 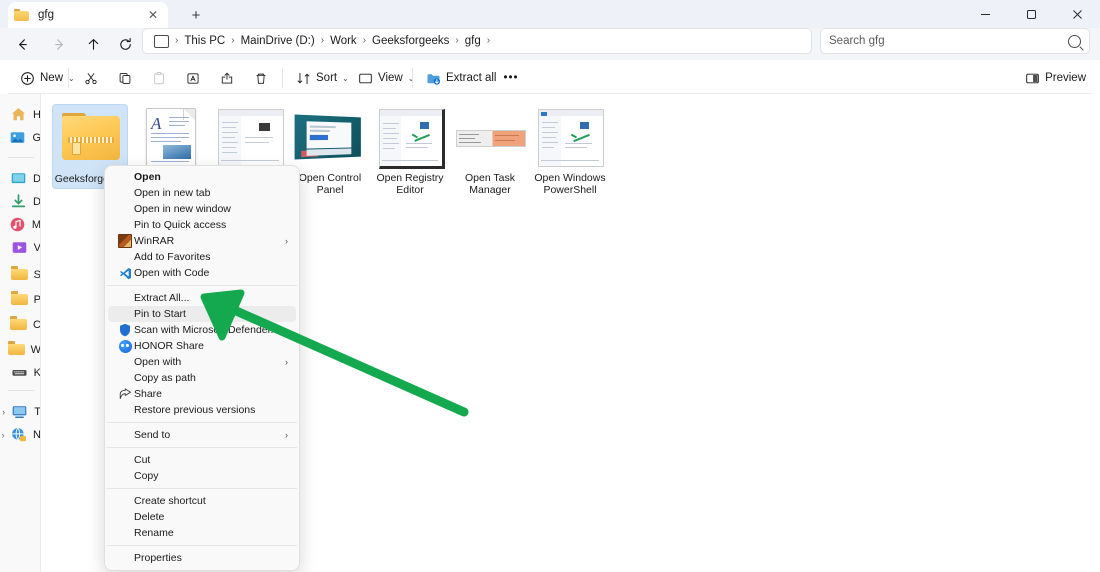 I want to click on menu-item-copy-as-path: Copy as path, so click(x=202, y=378).